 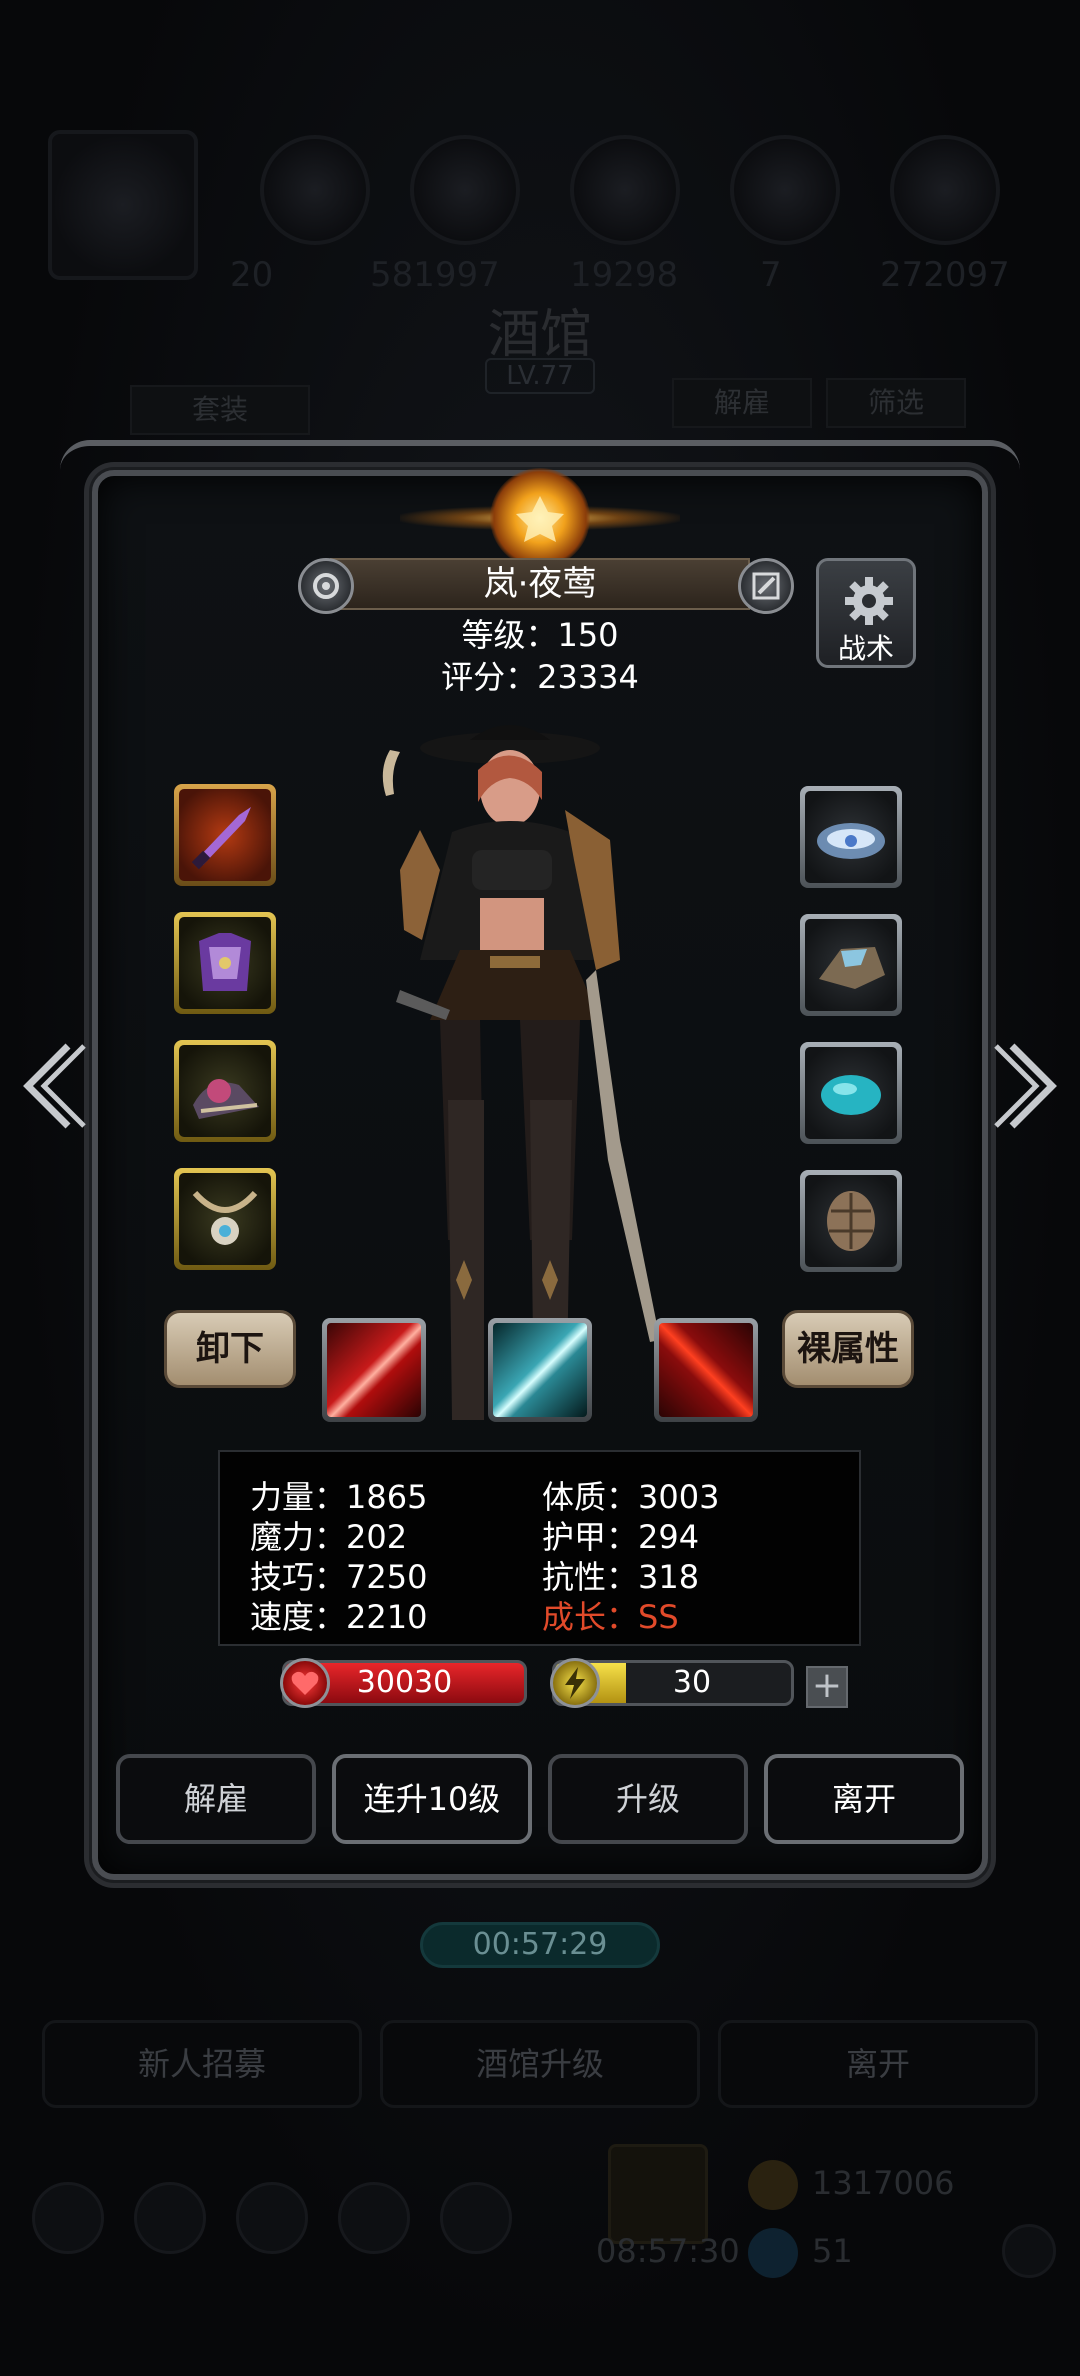 I want to click on background-bottom-bar: 1317006 51 08:57:30, so click(x=540, y=2250).